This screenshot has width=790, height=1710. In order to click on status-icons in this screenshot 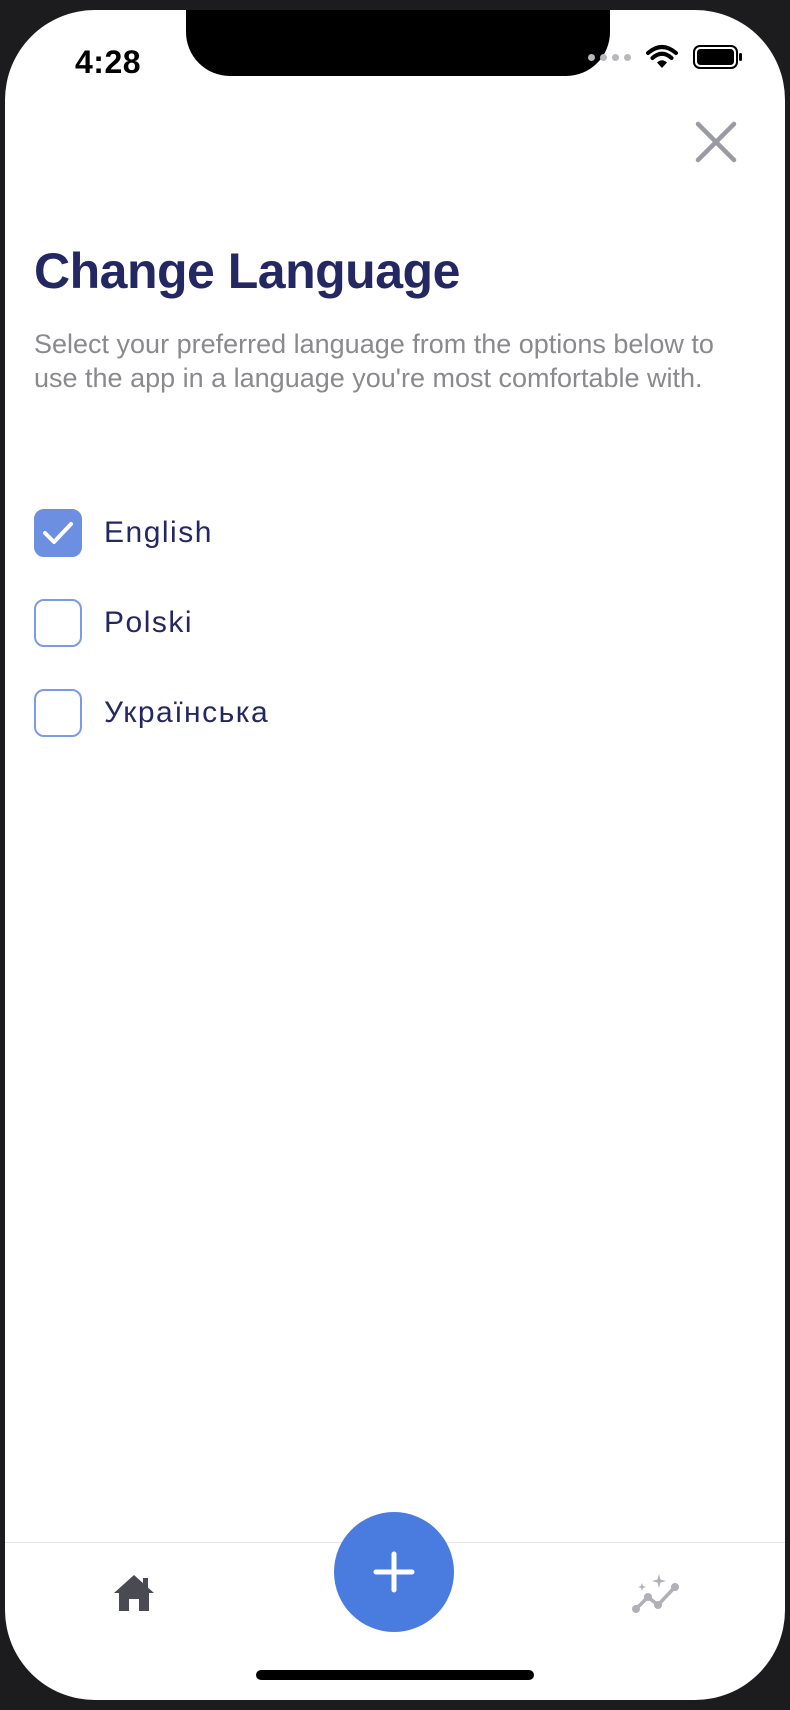, I will do `click(665, 57)`.